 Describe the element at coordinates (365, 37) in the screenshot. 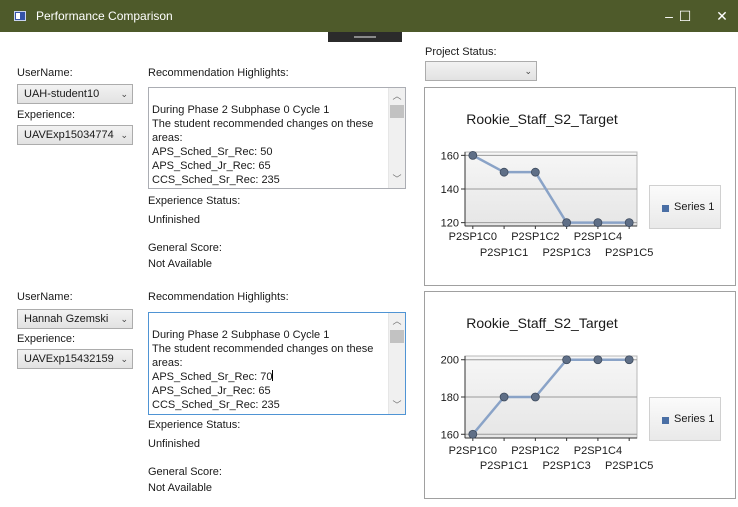

I see `splitter-grip` at that location.